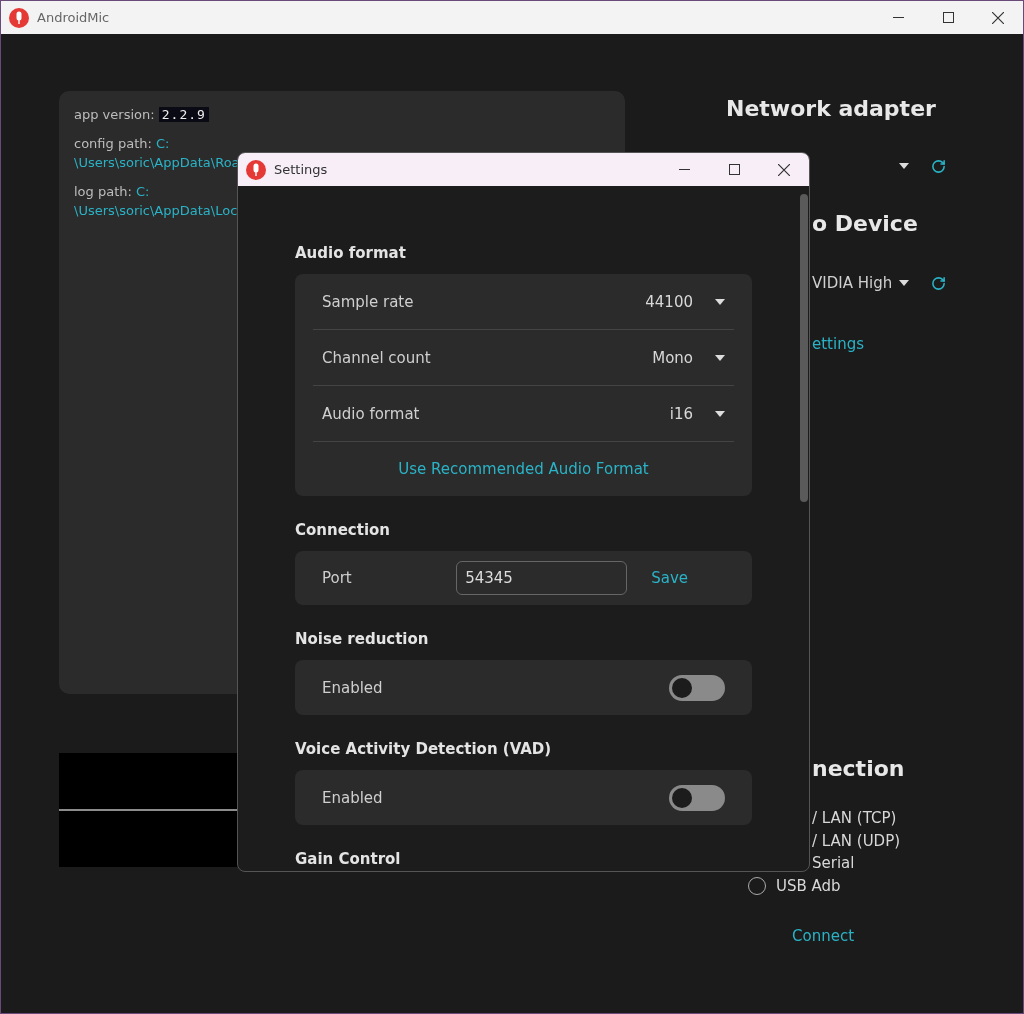 The width and height of the screenshot is (1024, 1014). Describe the element at coordinates (865, 224) in the screenshot. I see `section-heading: o Device` at that location.